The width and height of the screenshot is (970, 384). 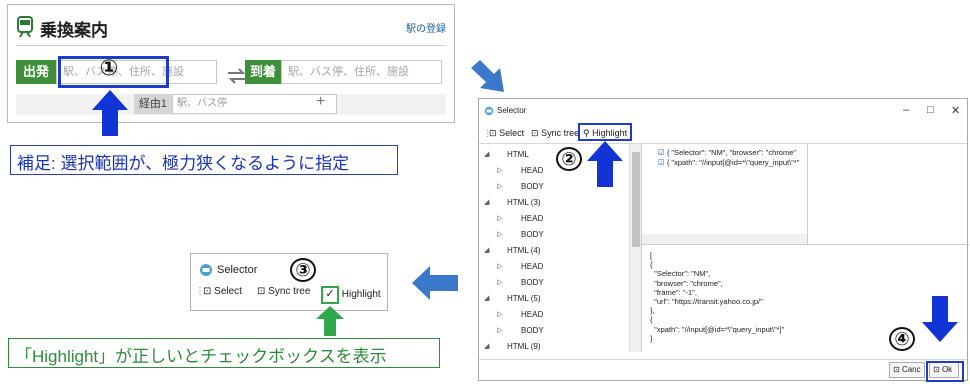 What do you see at coordinates (361, 294) in the screenshot?
I see `mini-highlight-label: Highlight` at bounding box center [361, 294].